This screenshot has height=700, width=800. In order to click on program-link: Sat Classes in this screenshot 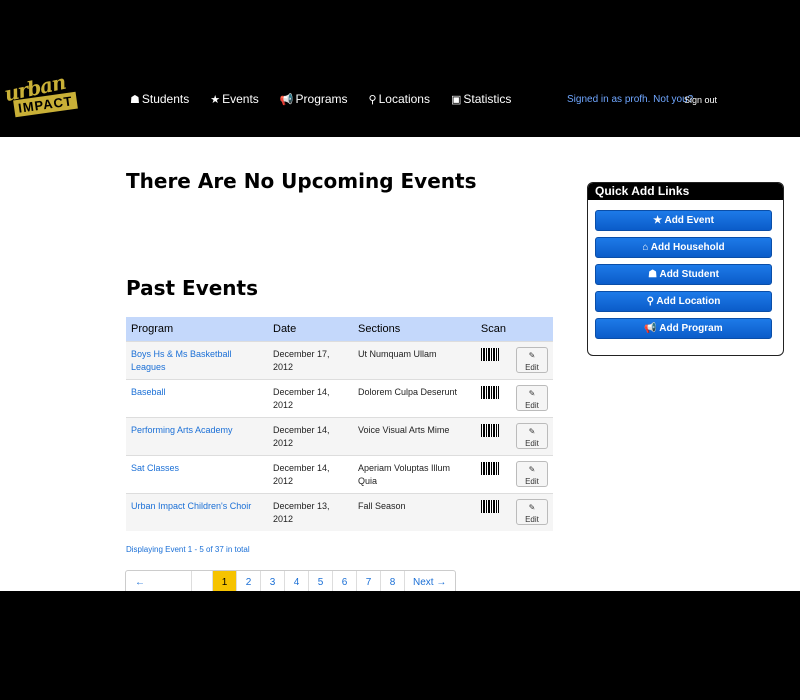, I will do `click(155, 468)`.